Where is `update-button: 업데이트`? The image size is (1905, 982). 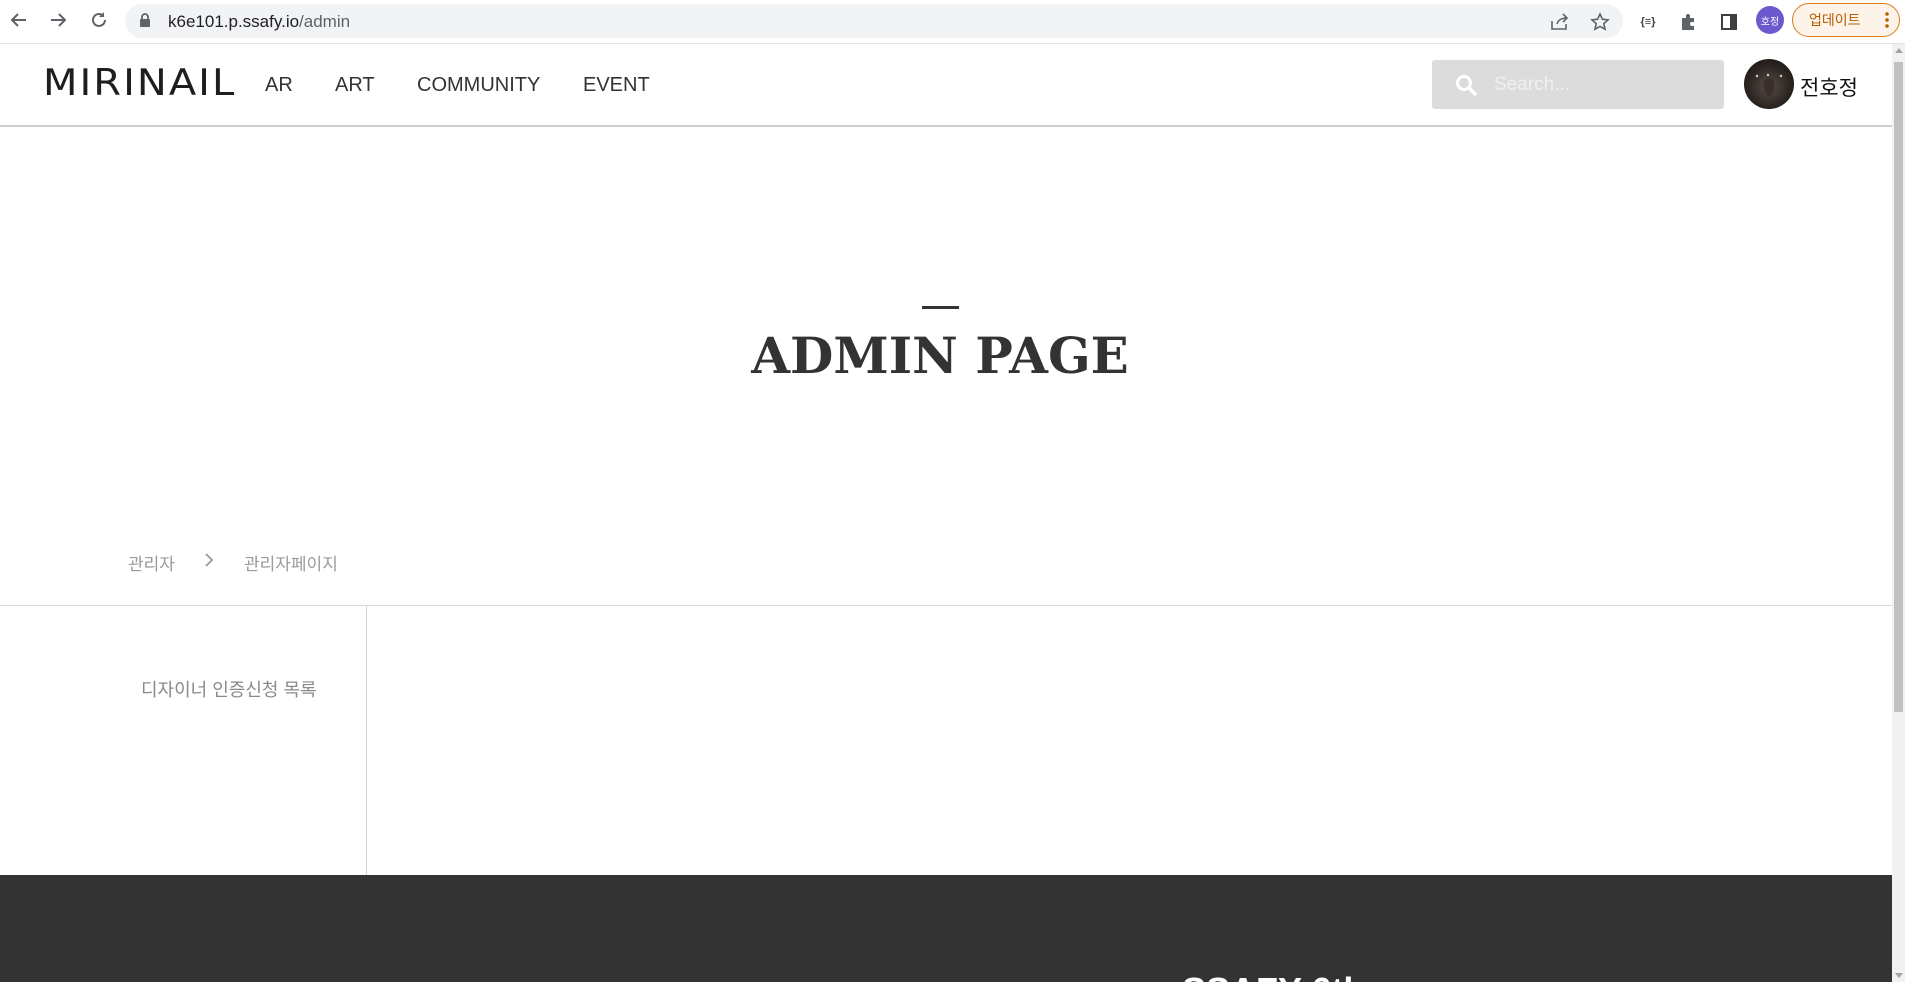
update-button: 업데이트 is located at coordinates (1846, 20).